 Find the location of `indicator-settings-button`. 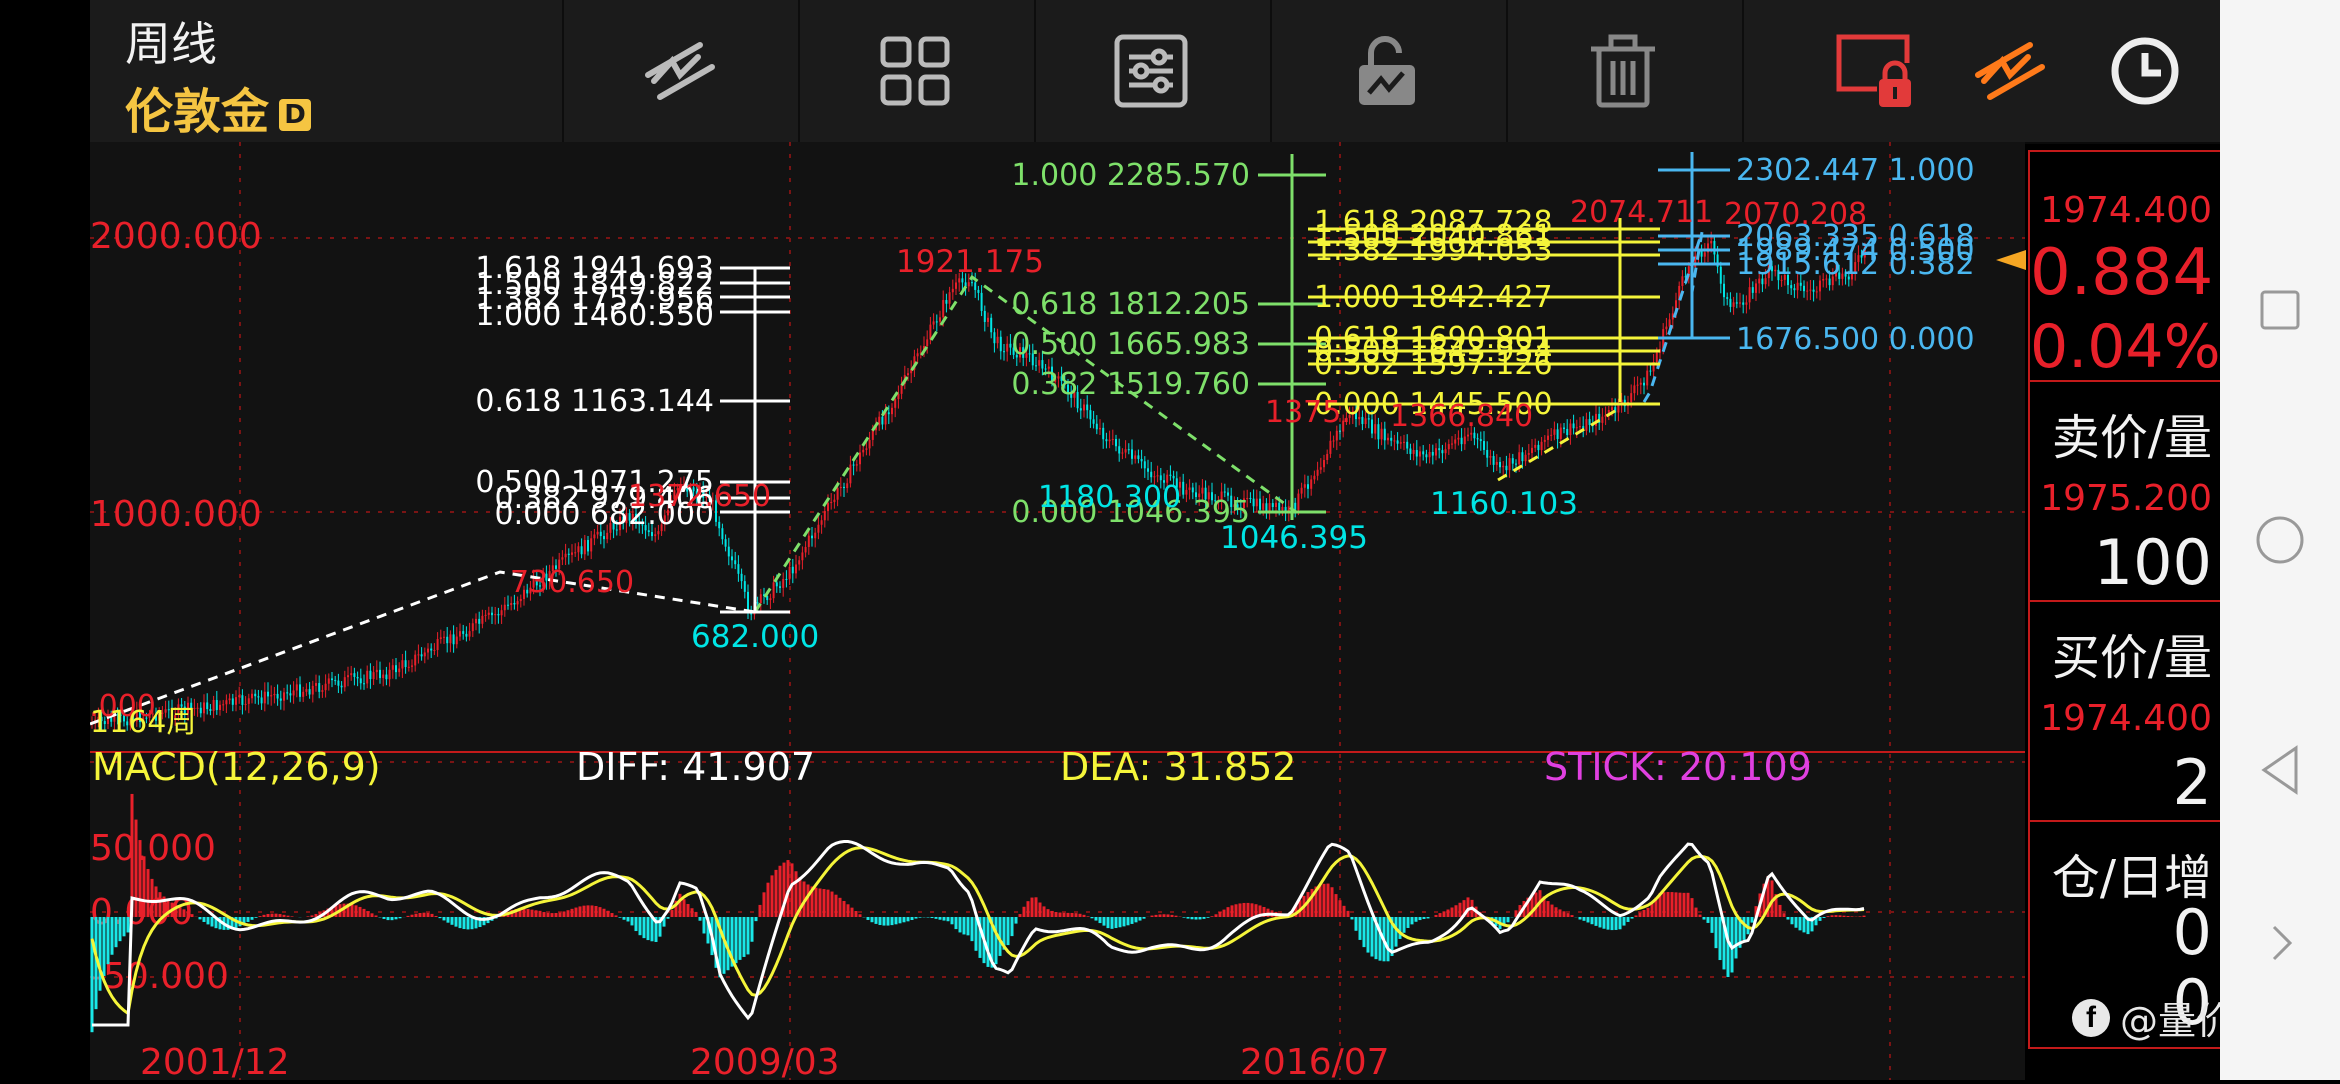

indicator-settings-button is located at coordinates (1151, 71).